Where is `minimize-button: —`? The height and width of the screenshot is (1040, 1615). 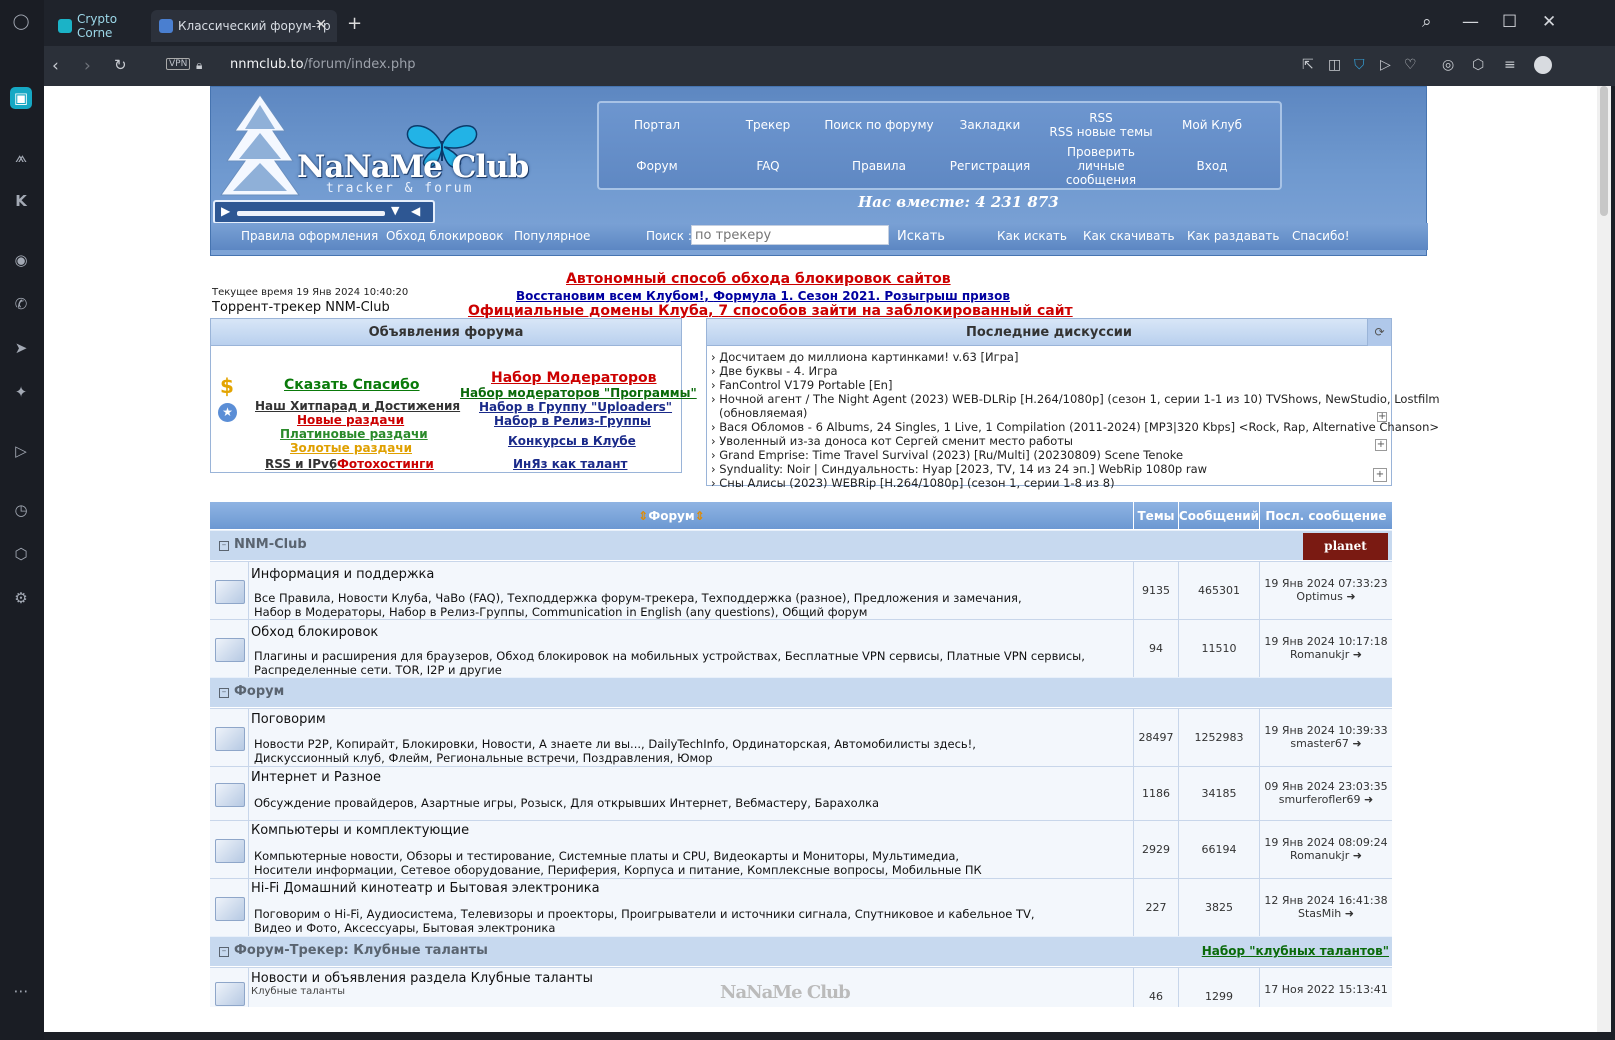
minimize-button: — is located at coordinates (1470, 22).